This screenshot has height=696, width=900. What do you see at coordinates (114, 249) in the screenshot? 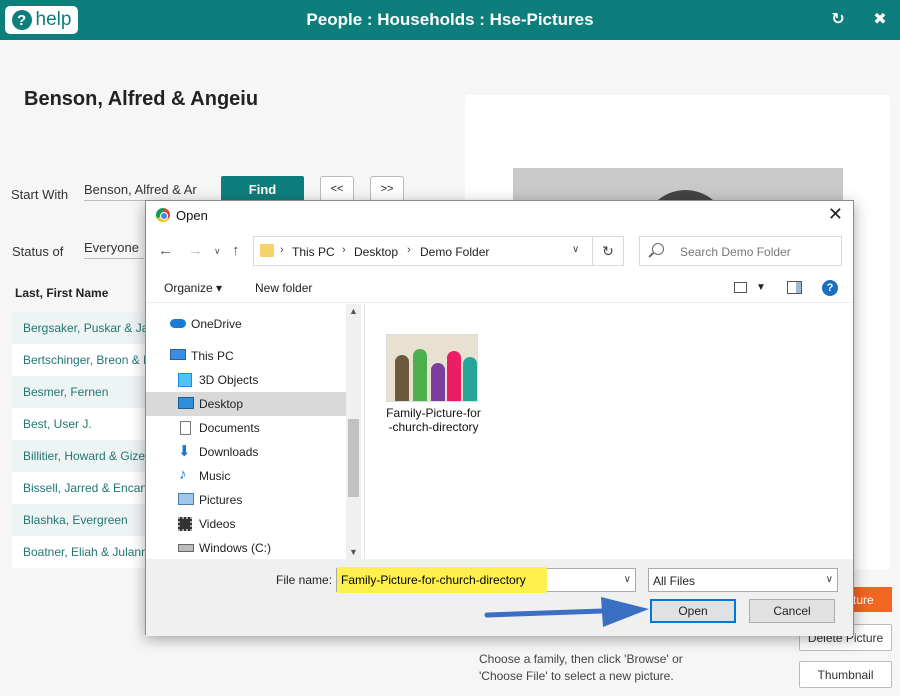
I see `status-select: Everyone` at bounding box center [114, 249].